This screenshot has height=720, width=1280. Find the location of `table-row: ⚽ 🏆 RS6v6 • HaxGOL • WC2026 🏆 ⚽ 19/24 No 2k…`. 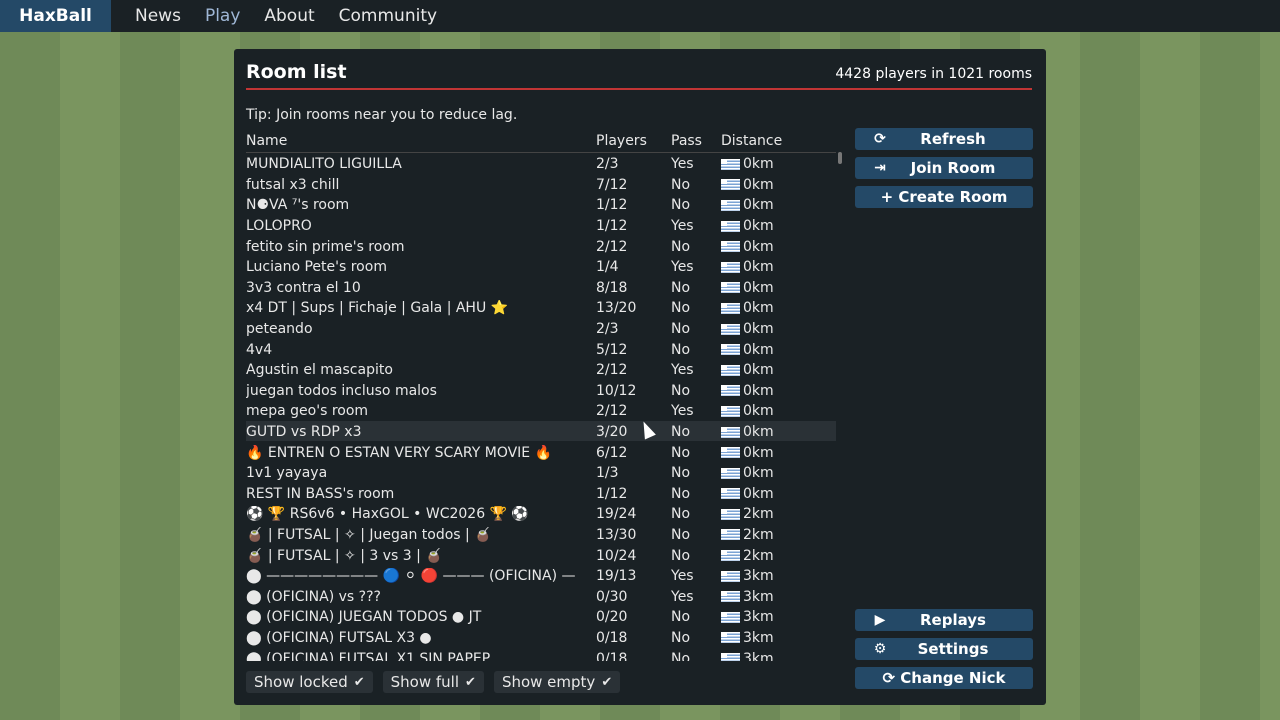

table-row: ⚽ 🏆 RS6v6 • HaxGOL • WC2026 🏆 ⚽ 19/24 No 2k… is located at coordinates (541, 513).